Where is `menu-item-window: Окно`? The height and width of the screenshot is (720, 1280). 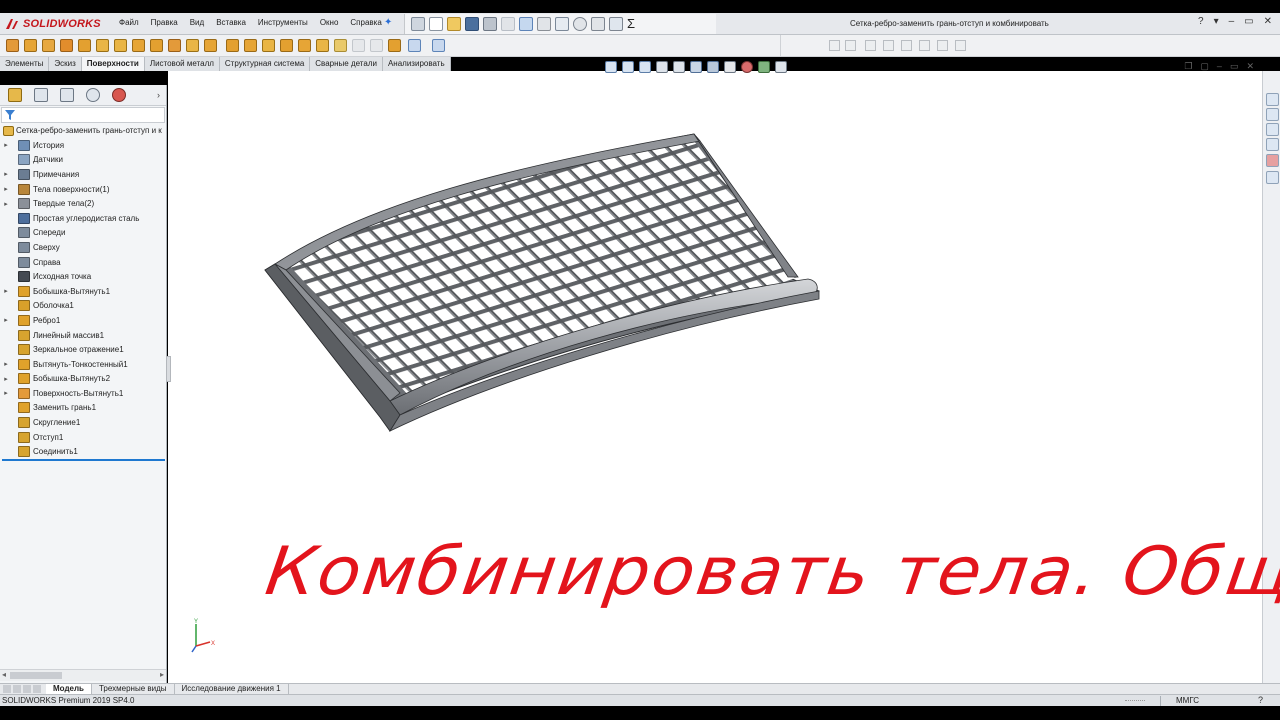 menu-item-window: Окно is located at coordinates (329, 22).